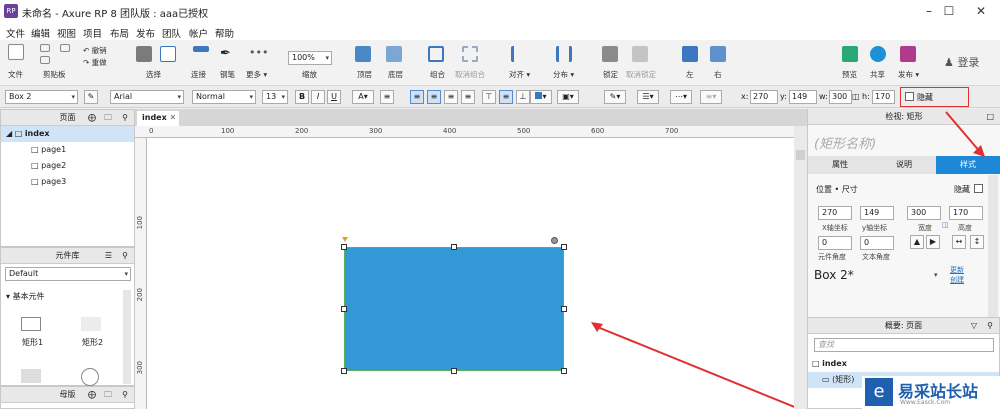  What do you see at coordinates (31, 324) in the screenshot?
I see `rectangle1-widget-icon` at bounding box center [31, 324].